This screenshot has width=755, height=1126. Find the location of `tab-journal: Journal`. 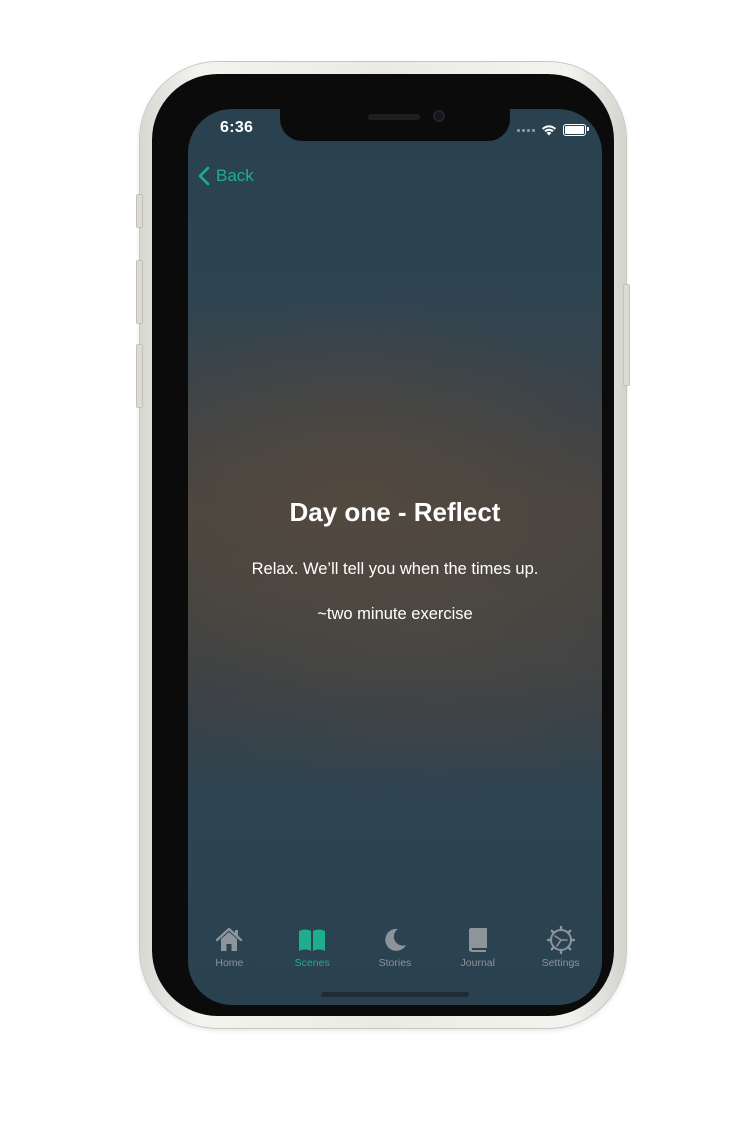

tab-journal: Journal is located at coordinates (478, 953).